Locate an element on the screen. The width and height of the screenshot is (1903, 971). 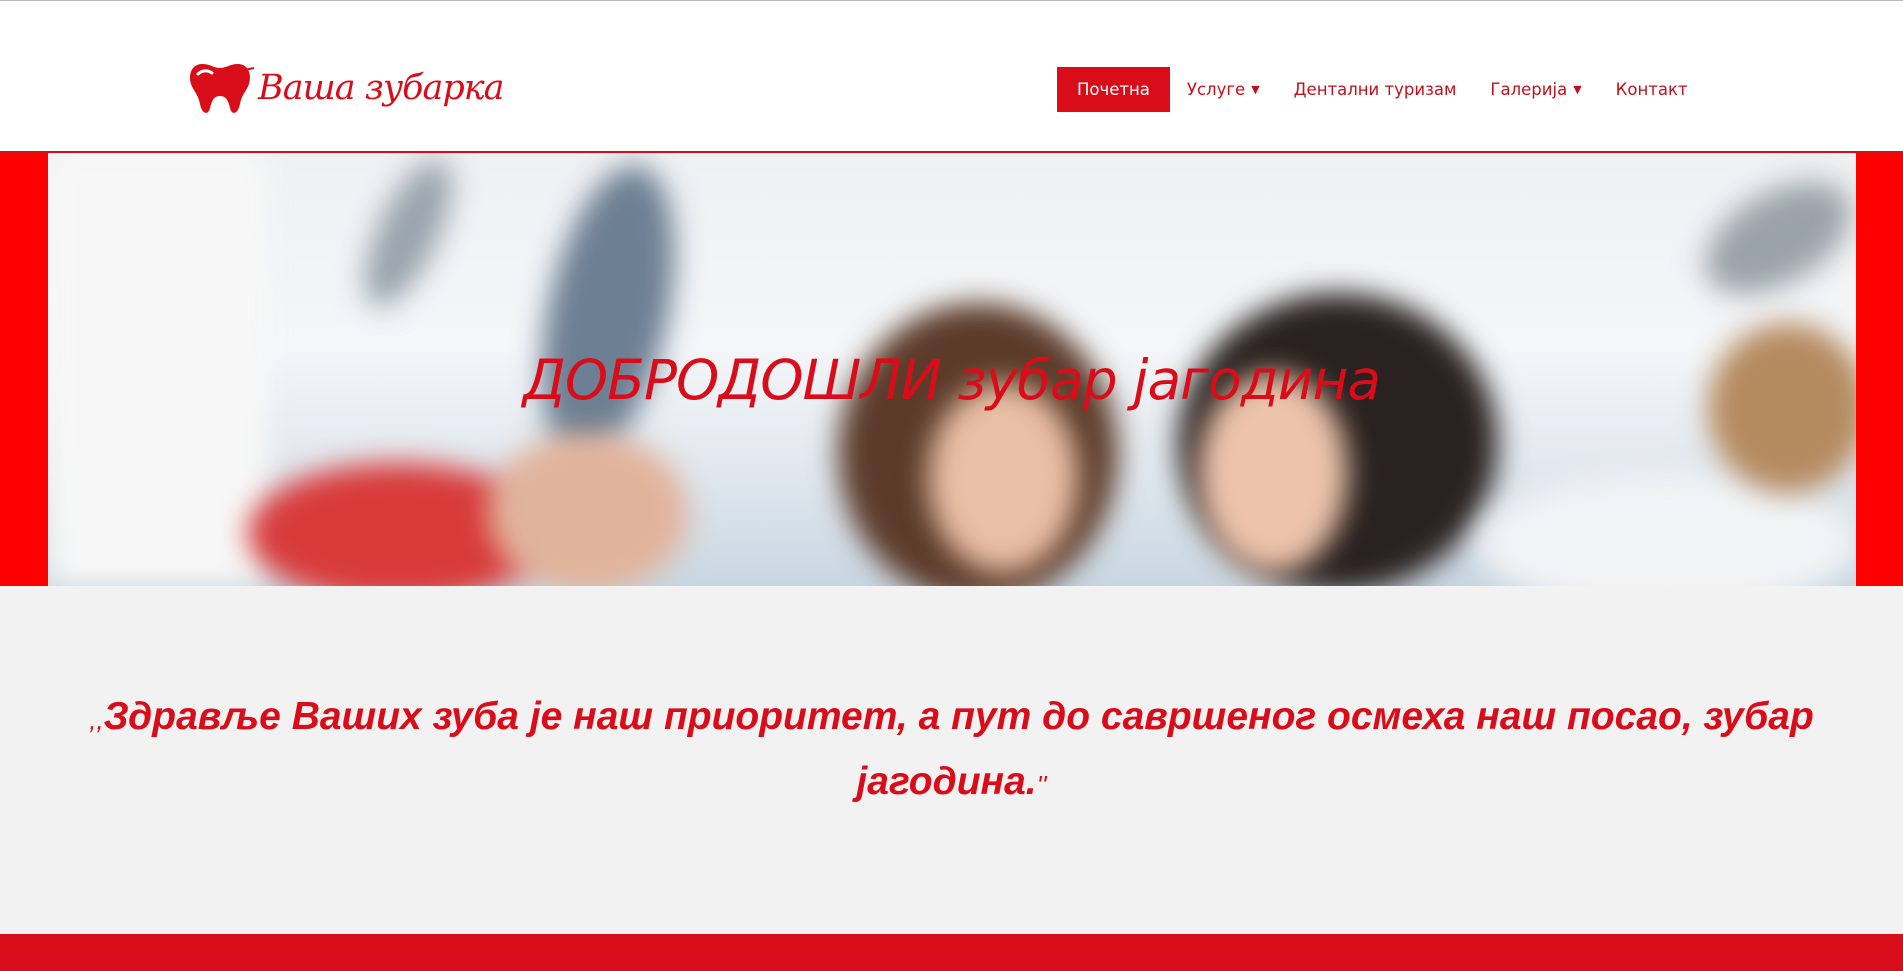
nav-item-label: Услуге is located at coordinates (1216, 89).